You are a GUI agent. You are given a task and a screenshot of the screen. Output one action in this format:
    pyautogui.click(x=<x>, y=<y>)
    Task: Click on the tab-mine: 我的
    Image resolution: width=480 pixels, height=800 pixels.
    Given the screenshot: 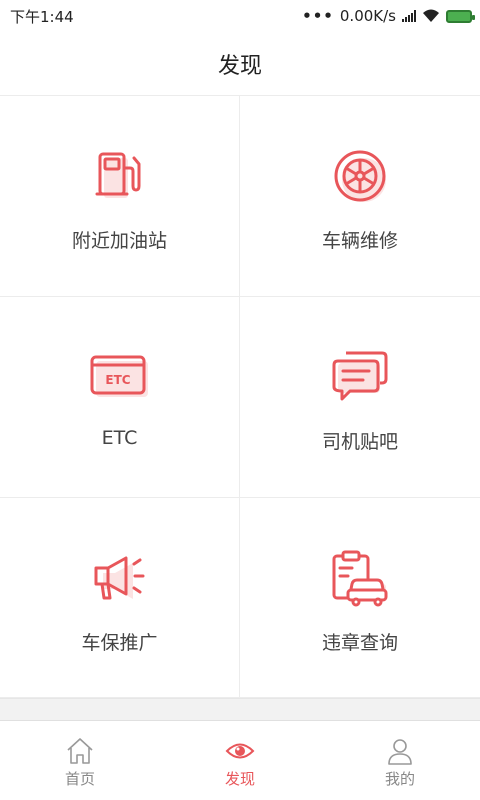 What is the action you would take?
    pyautogui.click(x=400, y=760)
    